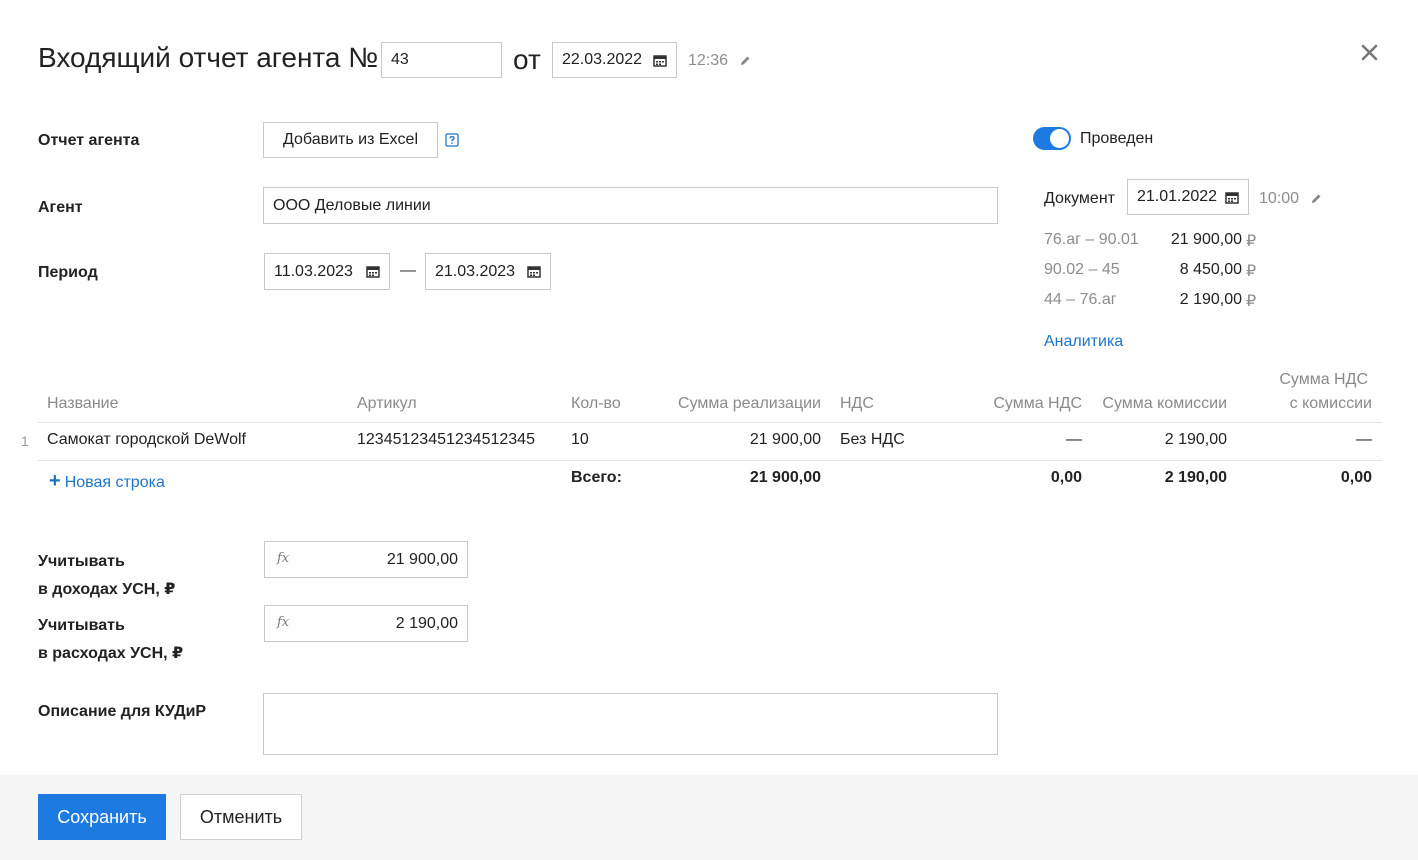  I want to click on posted-toggle, so click(1052, 138).